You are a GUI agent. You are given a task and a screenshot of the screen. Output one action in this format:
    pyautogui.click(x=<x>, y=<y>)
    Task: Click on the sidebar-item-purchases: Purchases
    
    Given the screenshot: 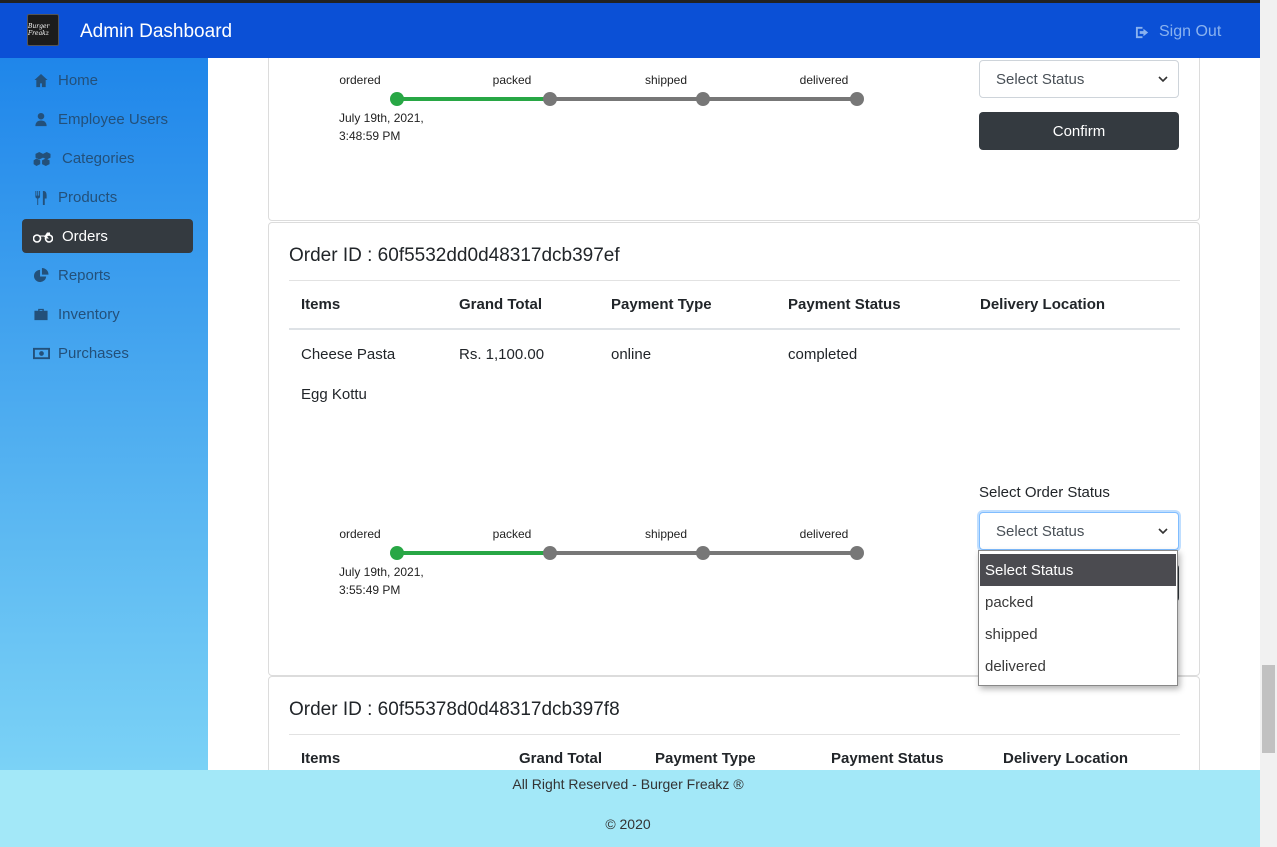 What is the action you would take?
    pyautogui.click(x=107, y=353)
    